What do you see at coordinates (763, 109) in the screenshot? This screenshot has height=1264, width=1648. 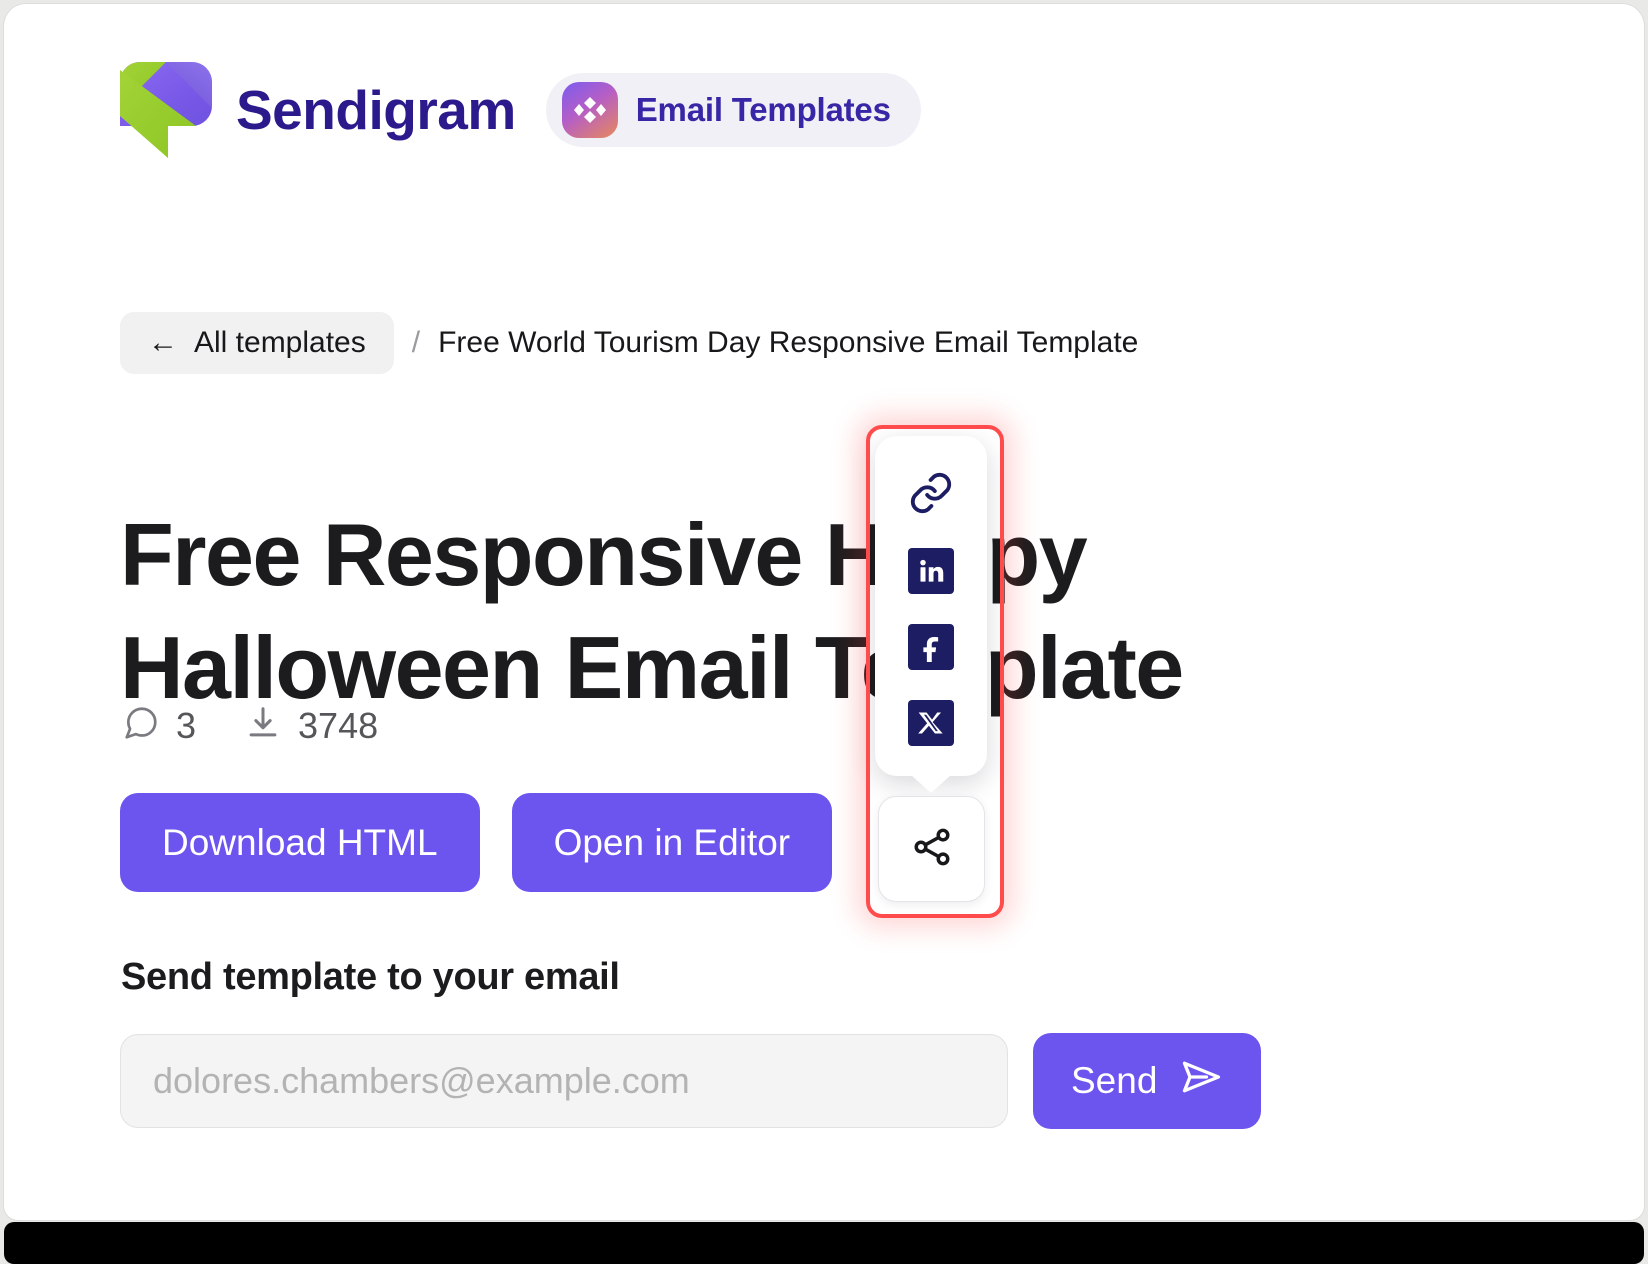 I see `badge-label: Email Templates` at bounding box center [763, 109].